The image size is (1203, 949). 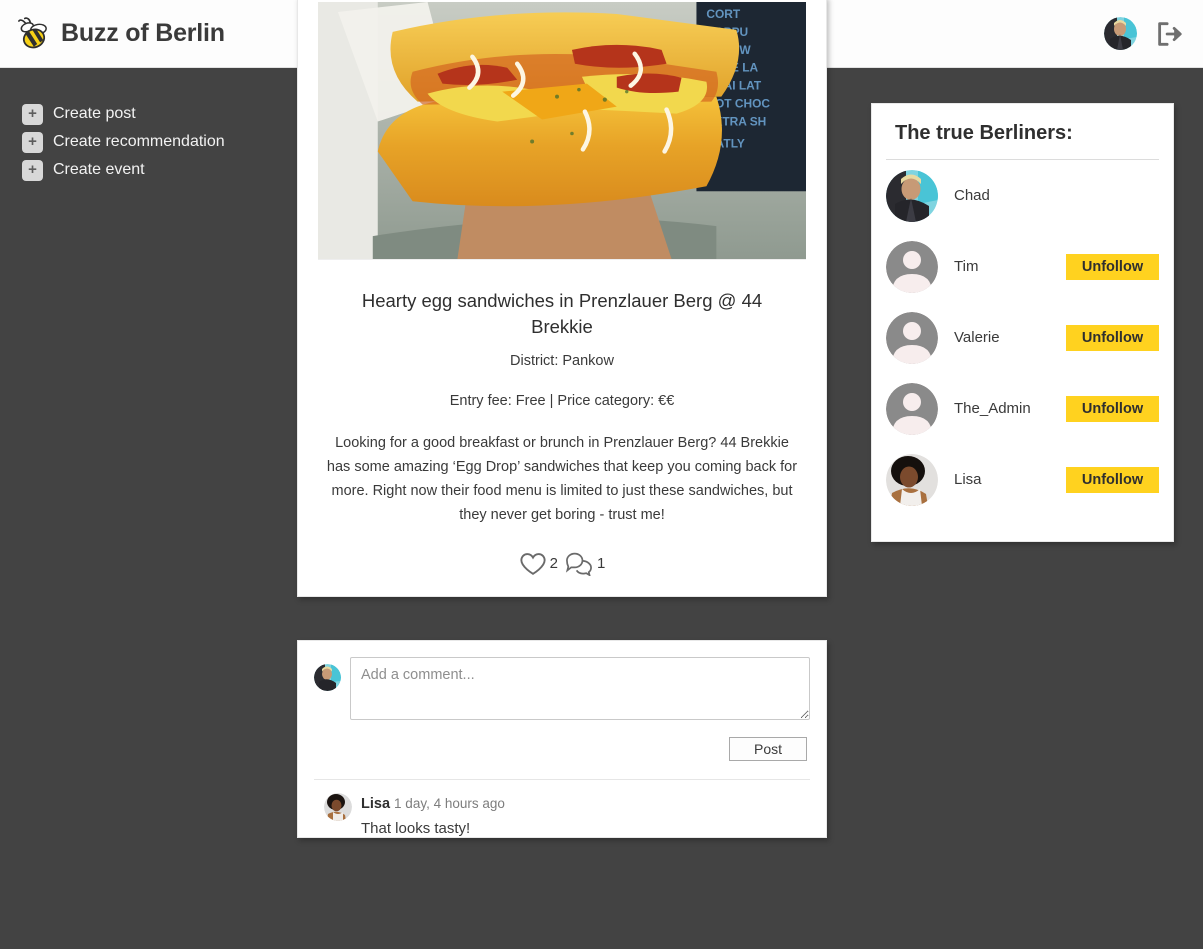 I want to click on heart-outline-icon, so click(x=533, y=563).